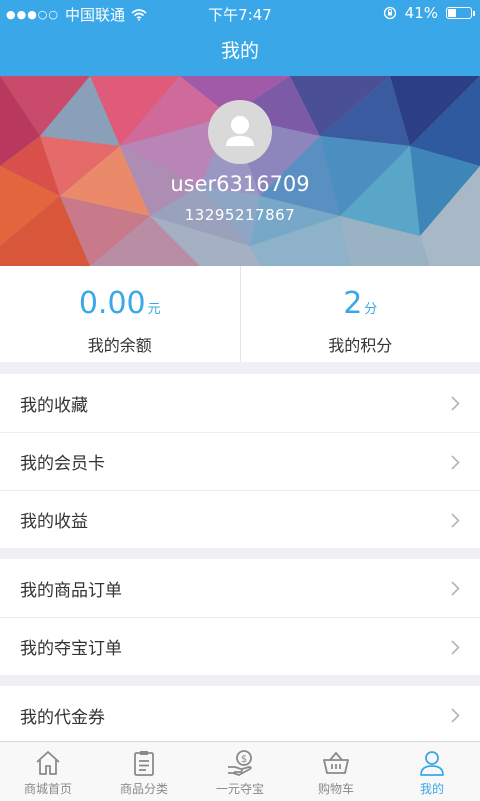 The height and width of the screenshot is (801, 480). Describe the element at coordinates (240, 519) in the screenshot. I see `menu-item-earnings: 我的收益` at that location.